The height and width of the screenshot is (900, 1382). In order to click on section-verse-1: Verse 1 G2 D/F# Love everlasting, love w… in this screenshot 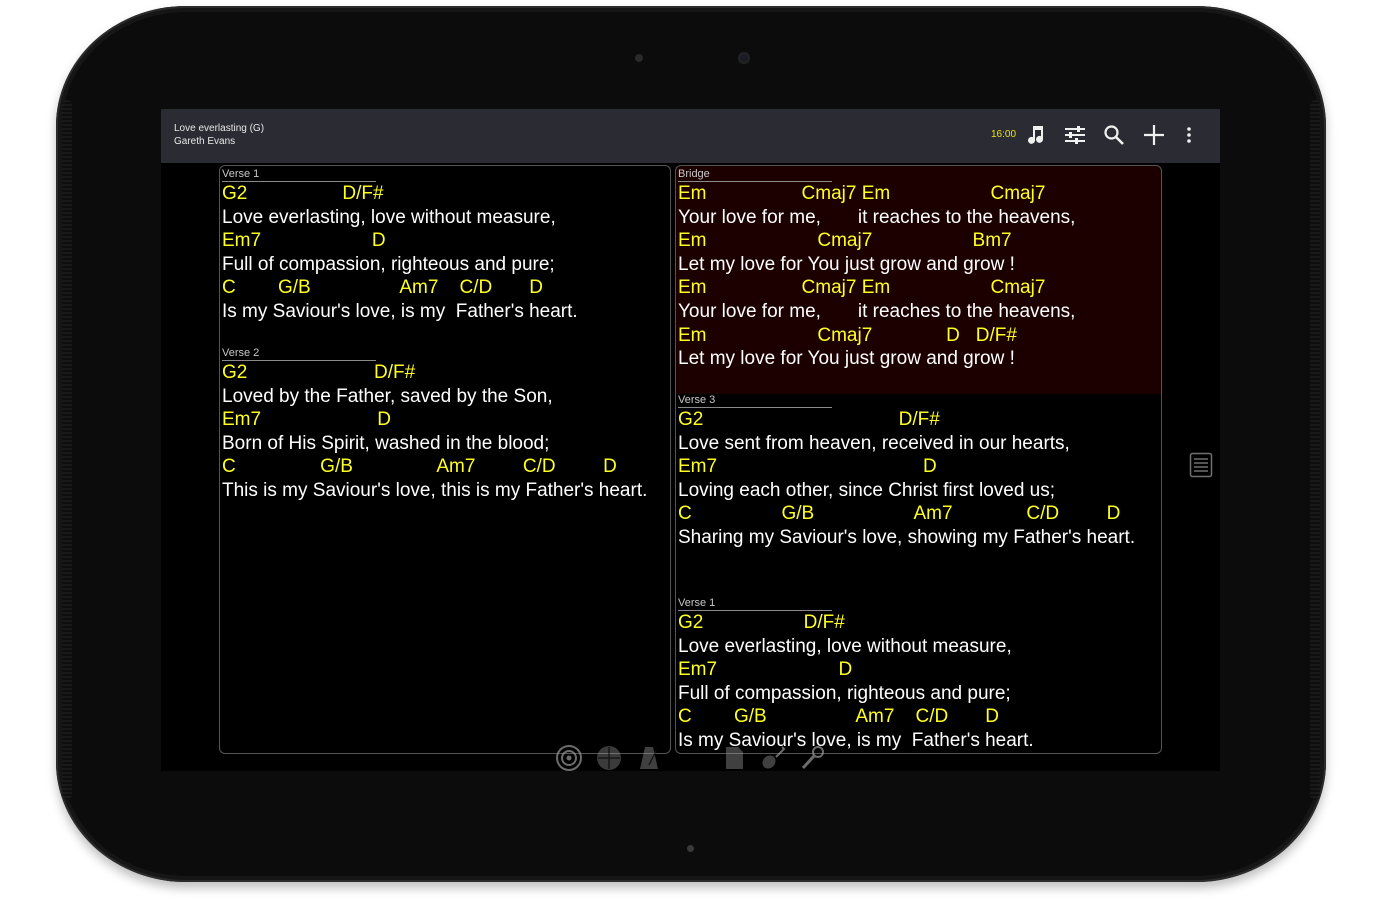, I will do `click(400, 245)`.